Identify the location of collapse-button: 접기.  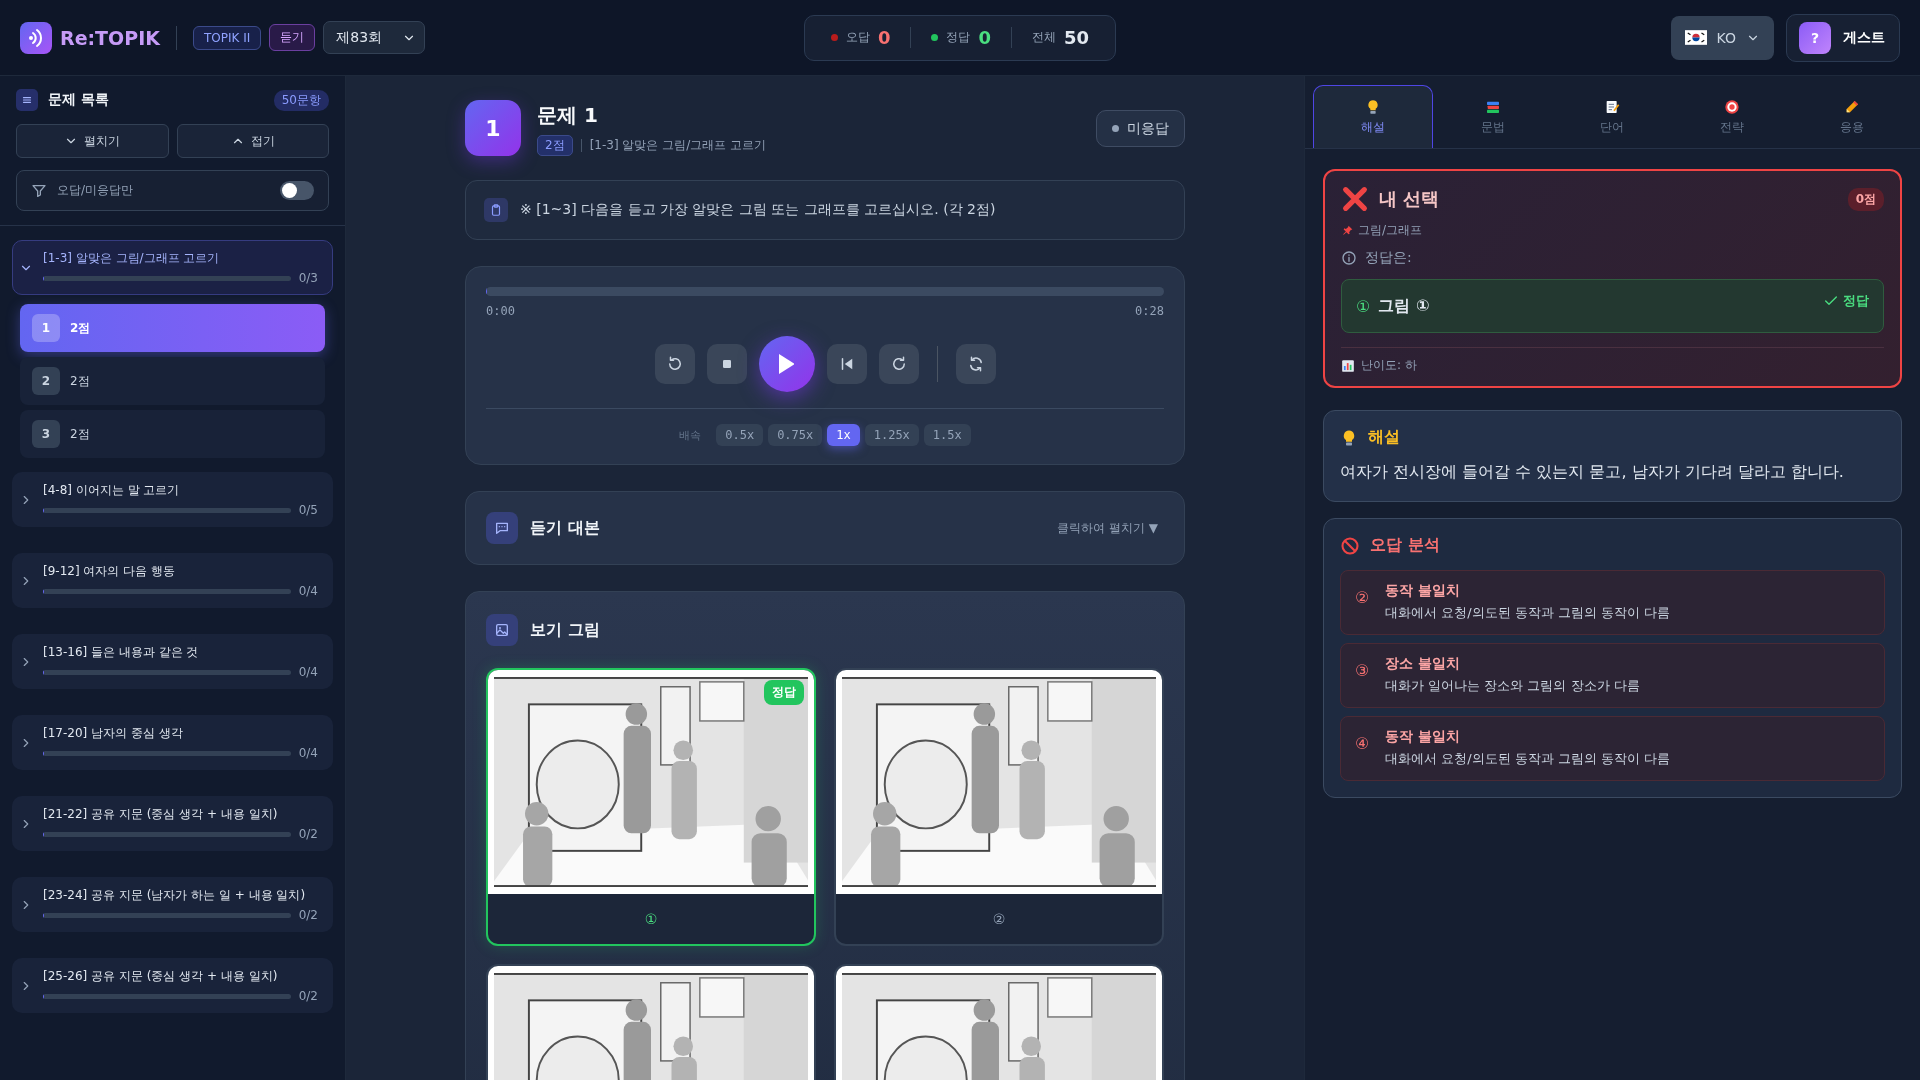
(252, 141).